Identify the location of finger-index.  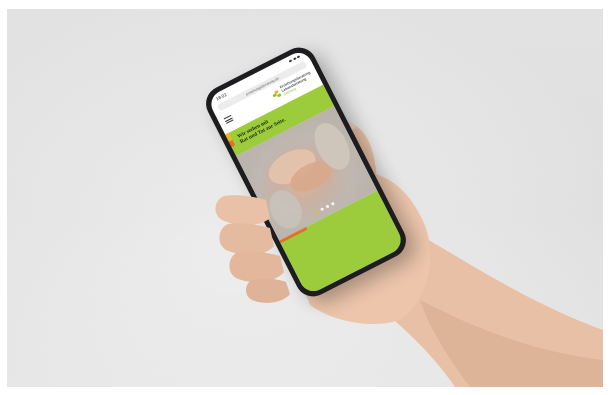
(242, 210).